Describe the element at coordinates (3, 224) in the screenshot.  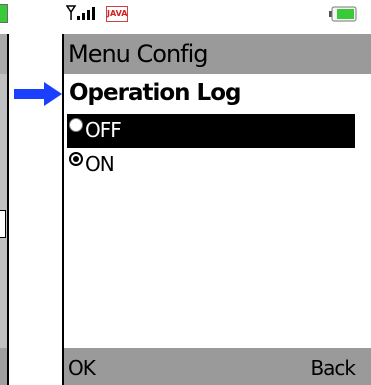
I see `previous-field-fragment` at that location.